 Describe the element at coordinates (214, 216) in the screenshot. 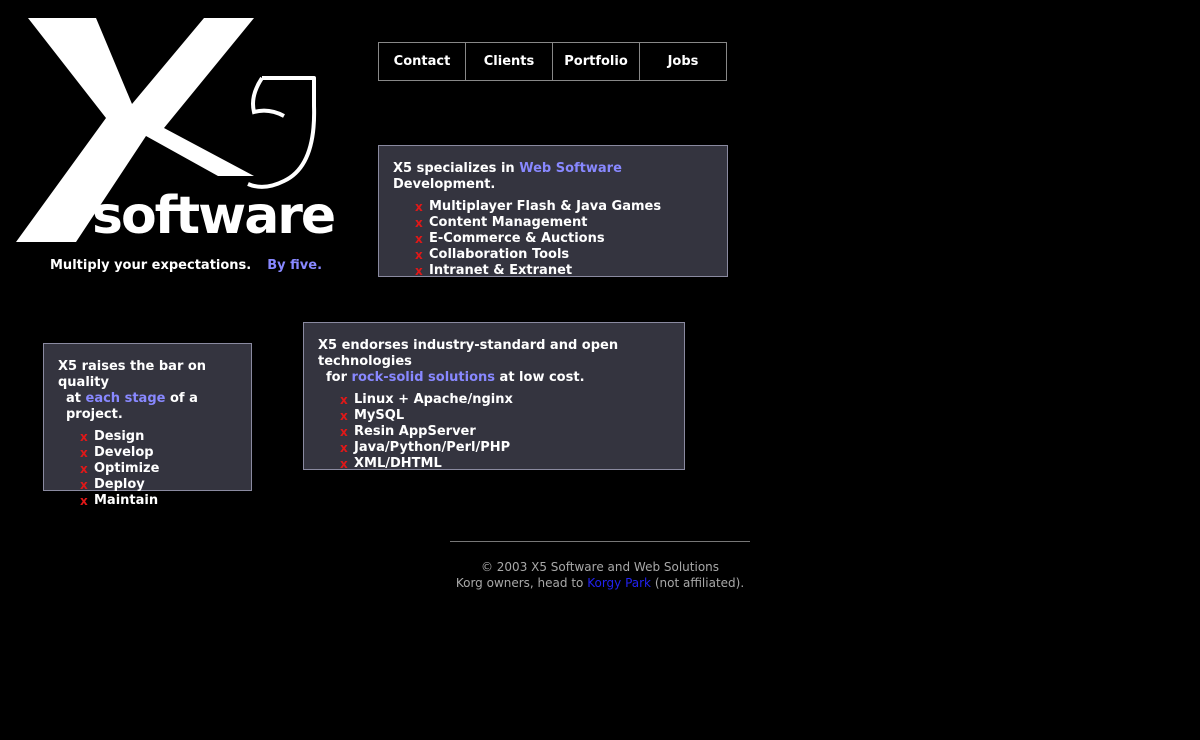

I see `logo-wordmark: software` at that location.